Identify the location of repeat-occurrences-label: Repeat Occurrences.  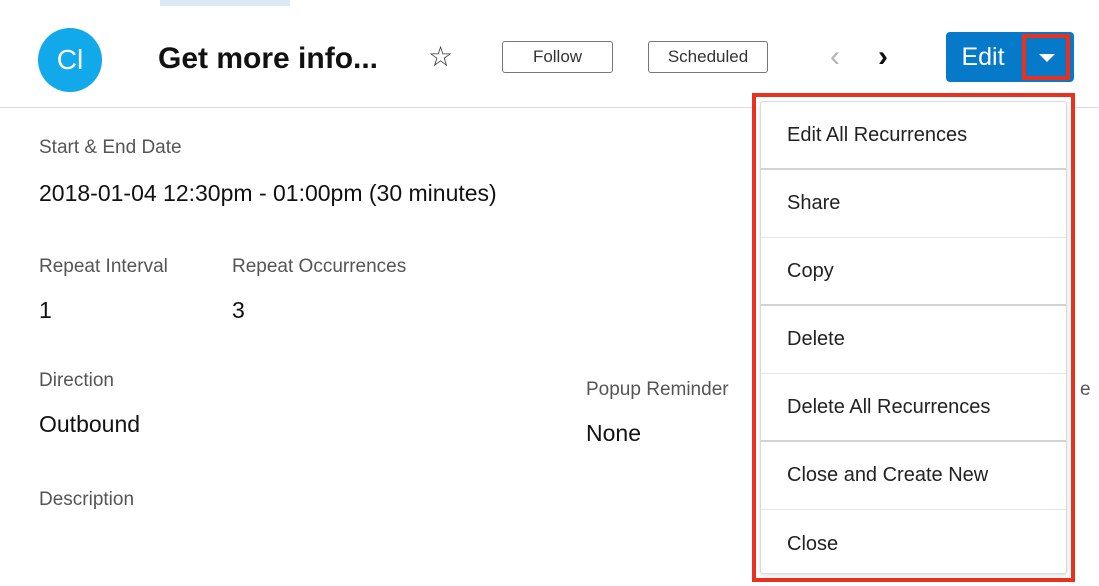
(319, 266).